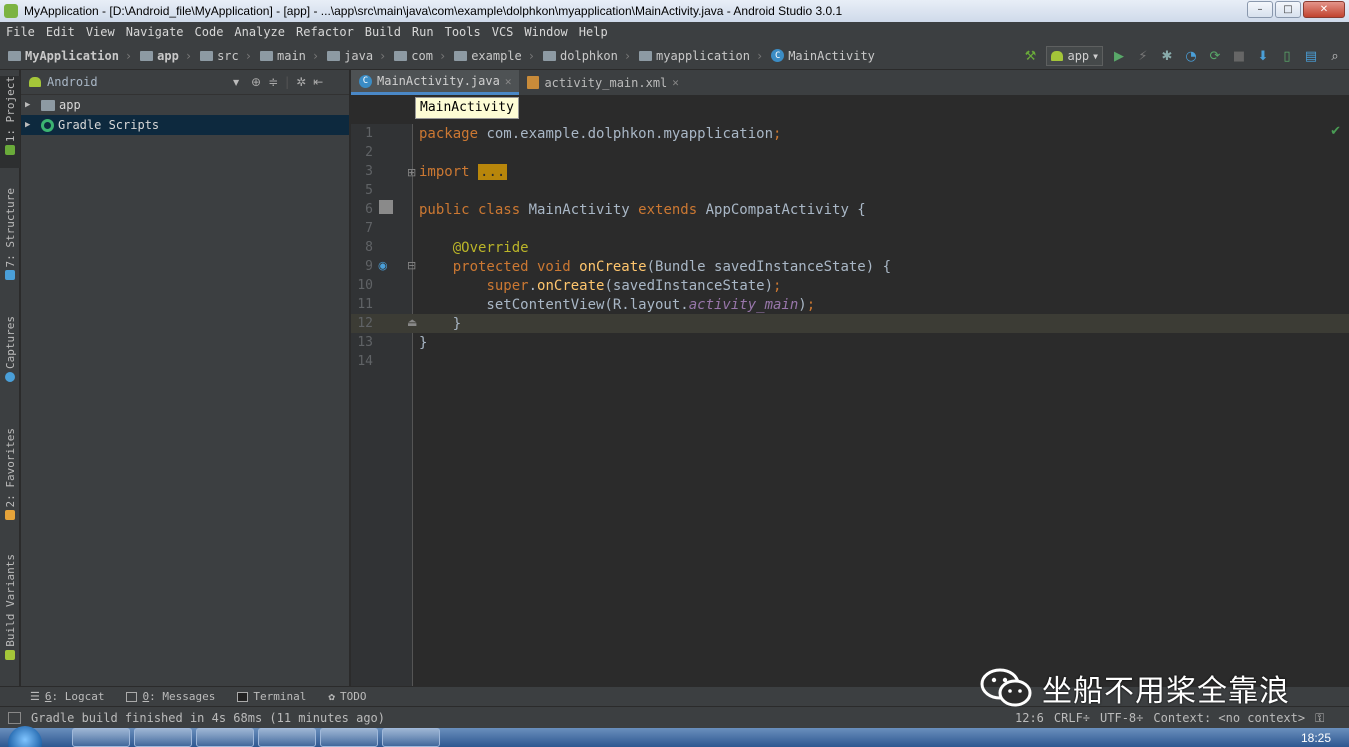 Image resolution: width=1349 pixels, height=747 pixels. I want to click on maximize-button: □, so click(1288, 9).